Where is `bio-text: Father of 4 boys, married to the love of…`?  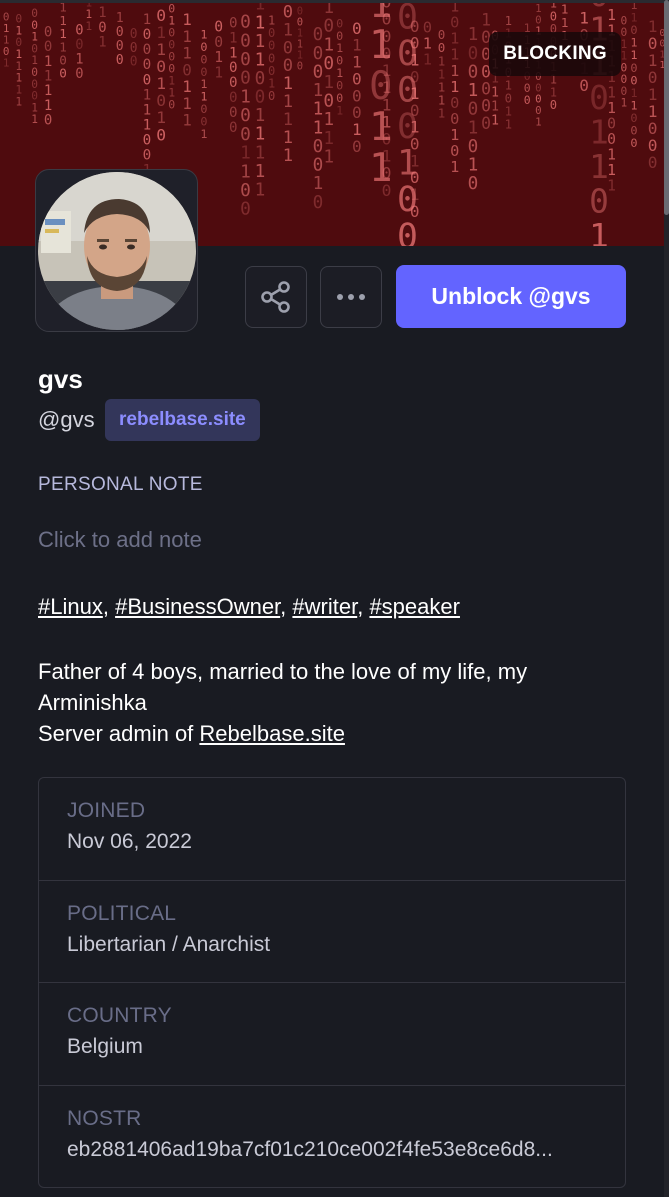 bio-text: Father of 4 boys, married to the love of… is located at coordinates (338, 702).